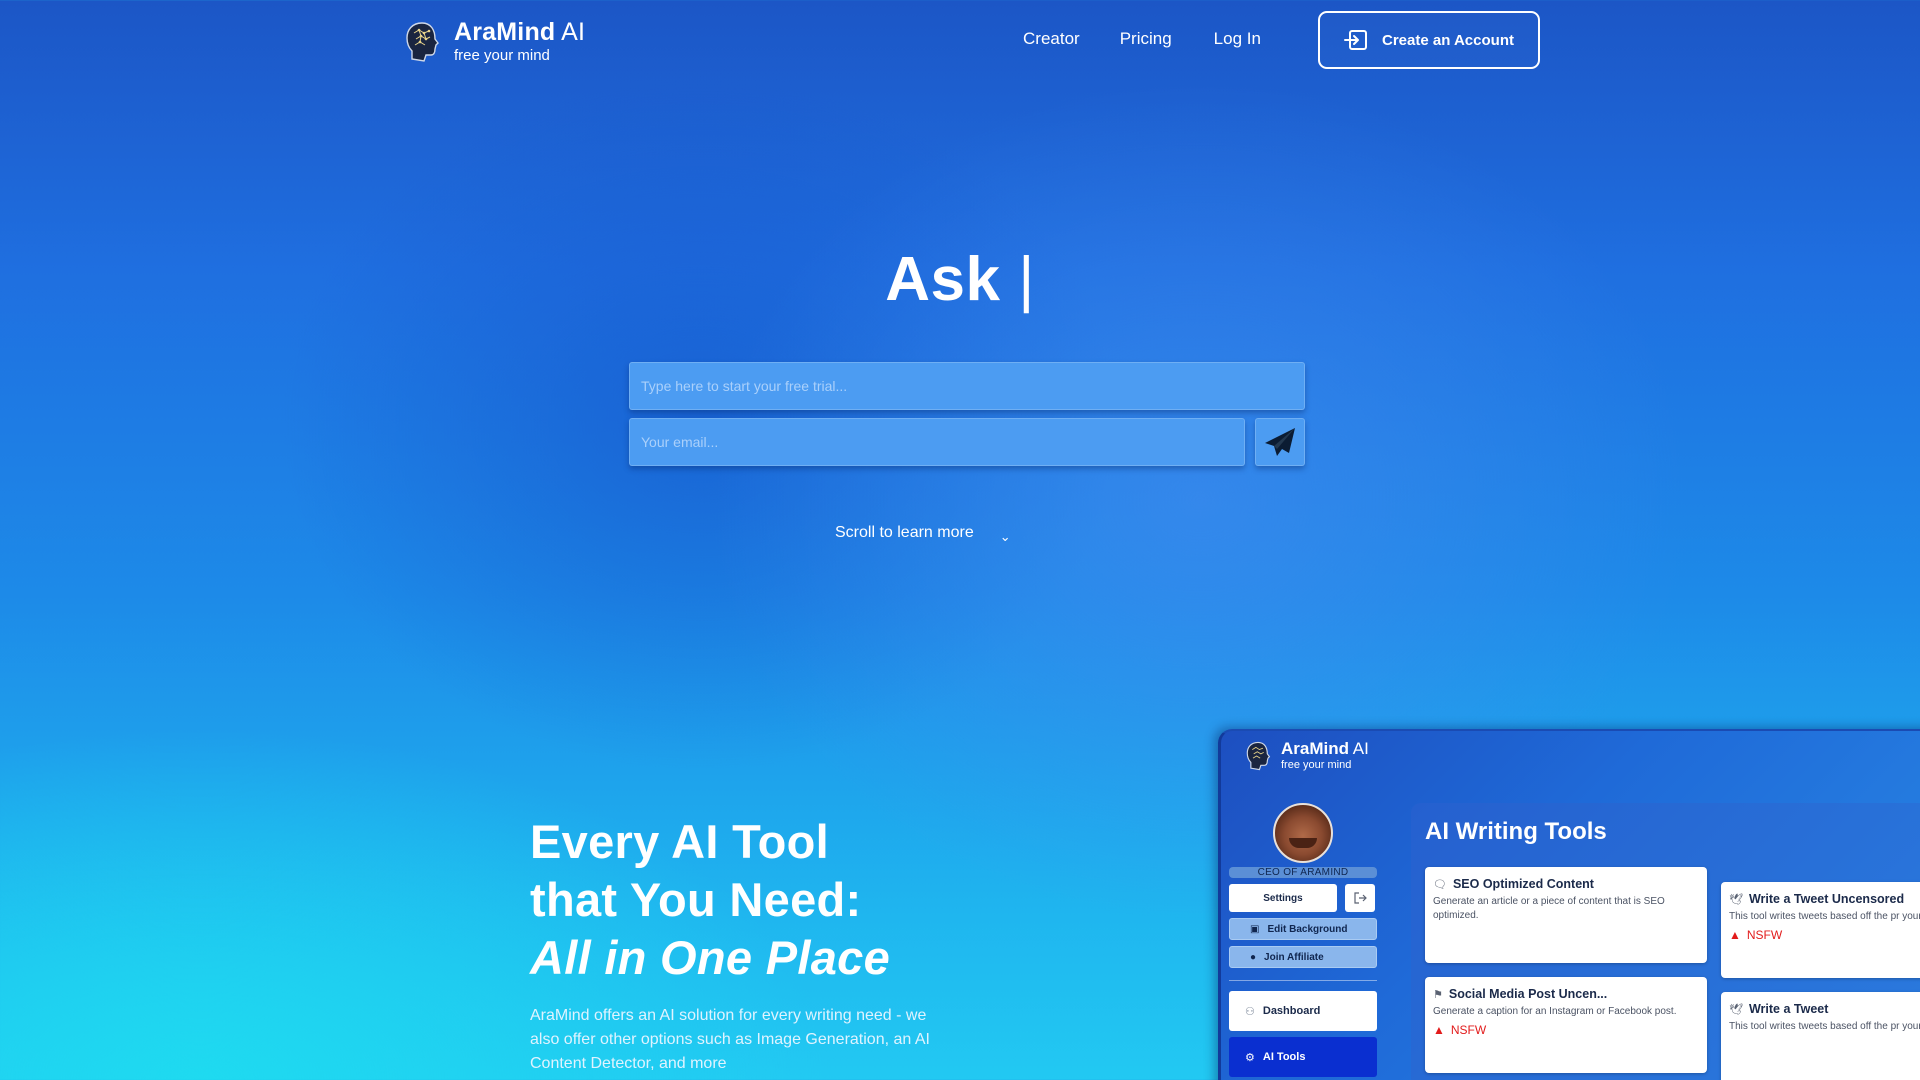 The image size is (1920, 1080). Describe the element at coordinates (1516, 831) in the screenshot. I see `section-title: AI Writing Tools` at that location.